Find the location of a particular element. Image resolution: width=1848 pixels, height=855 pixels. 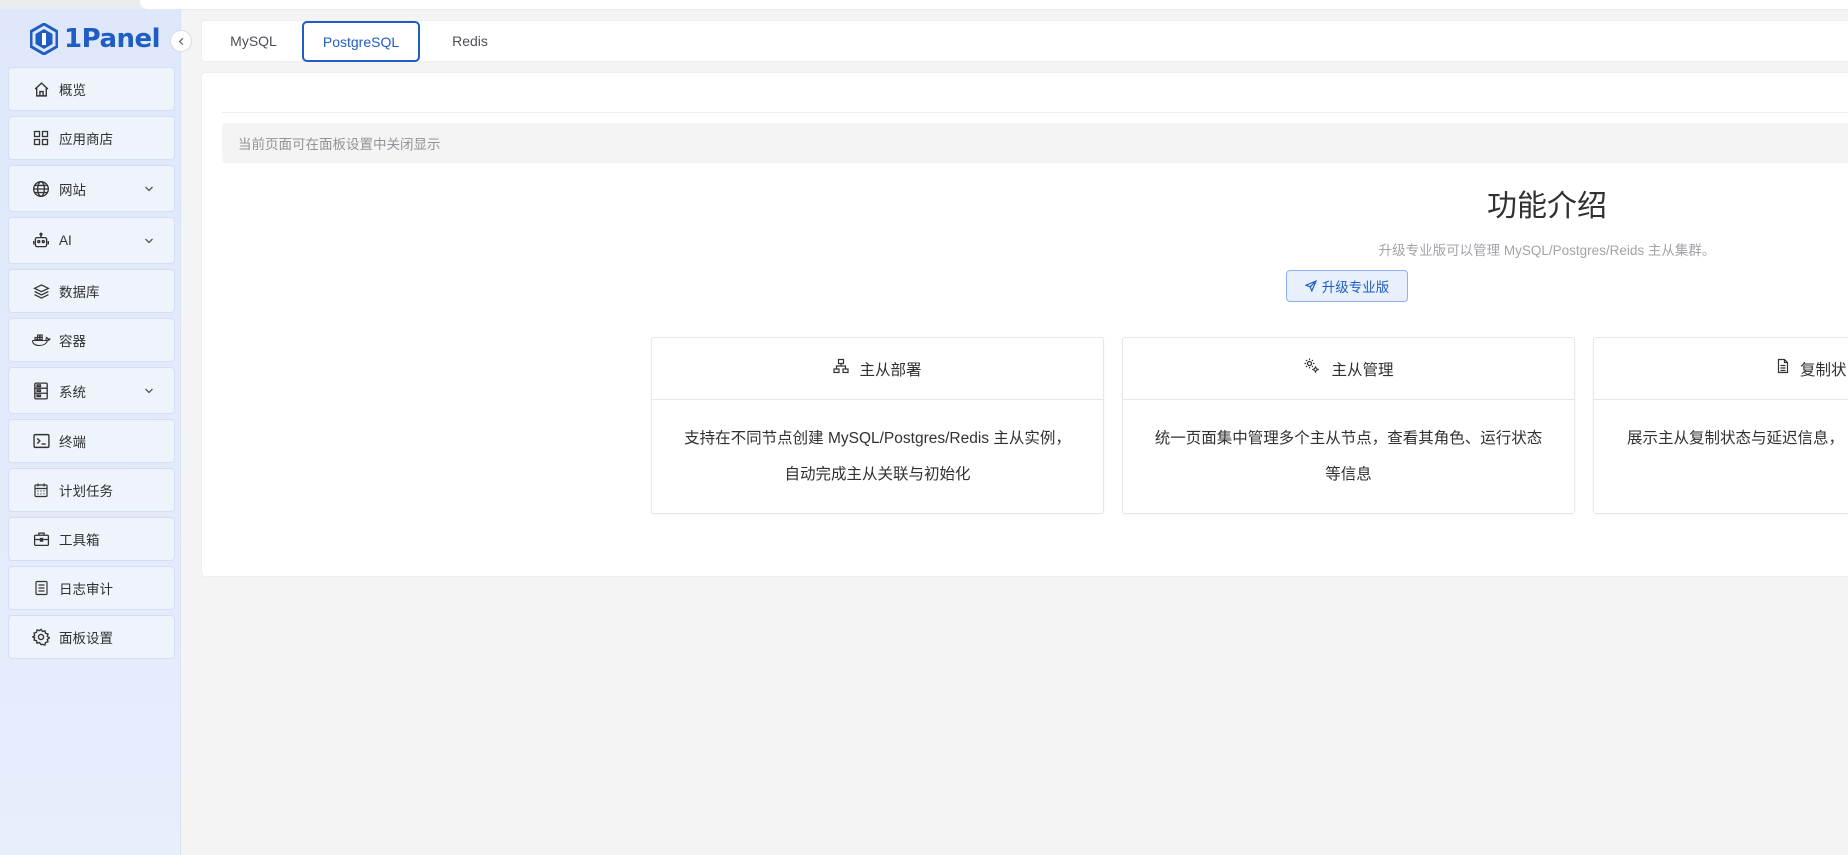

logo-text: 1Panel is located at coordinates (112, 39).